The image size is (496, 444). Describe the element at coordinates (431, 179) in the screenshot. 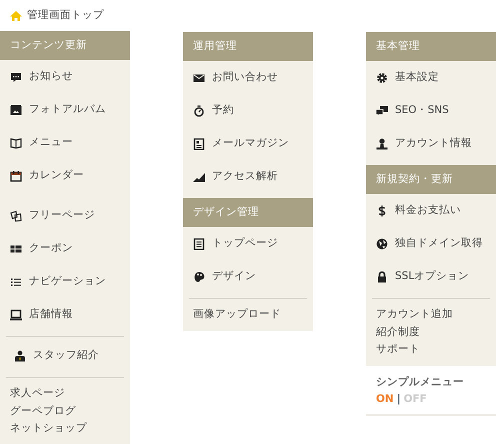

I see `section-header: 新規契約・更新` at that location.